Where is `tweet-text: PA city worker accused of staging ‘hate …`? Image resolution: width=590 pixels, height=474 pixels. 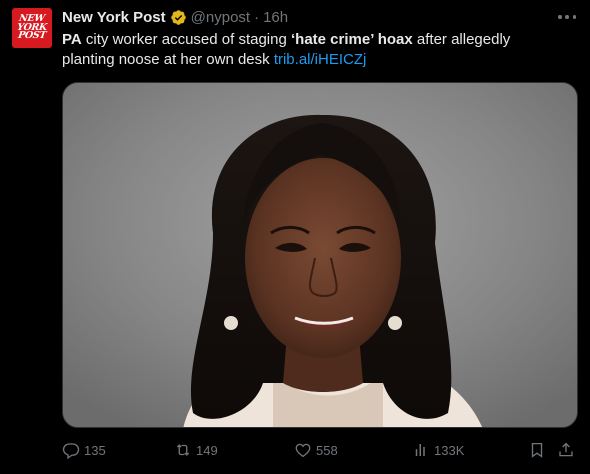
tweet-text: PA city worker accused of staging ‘hate … is located at coordinates (312, 50).